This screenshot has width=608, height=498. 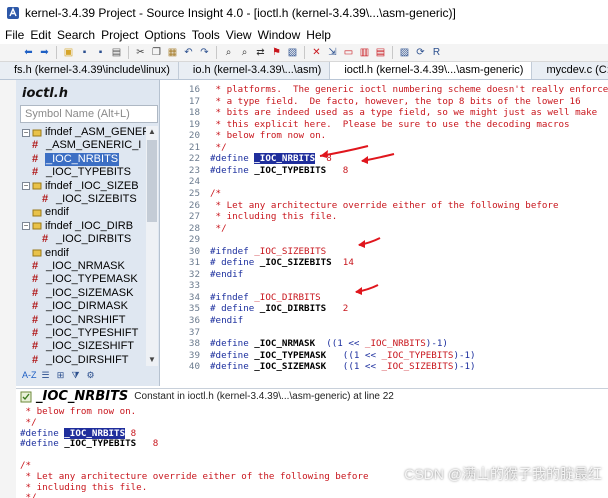 I want to click on symbol-tree-item: # _IOC_DIRBITS, so click(x=87, y=239).